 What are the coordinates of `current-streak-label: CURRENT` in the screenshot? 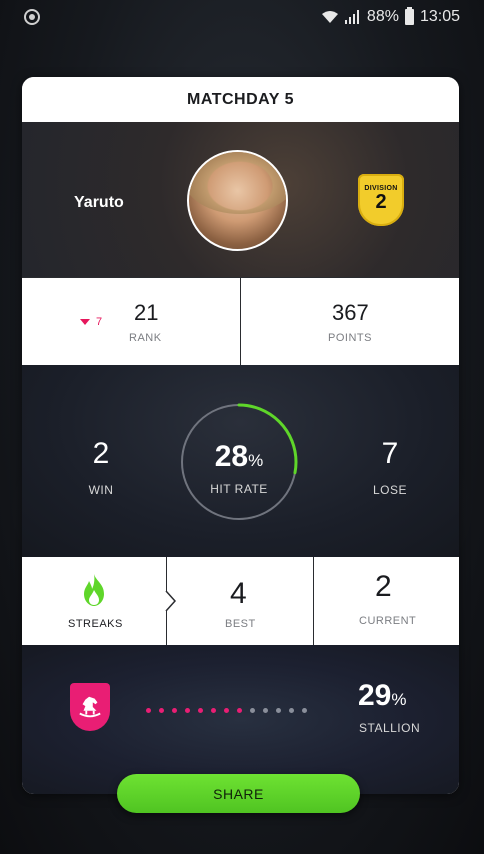 It's located at (388, 621).